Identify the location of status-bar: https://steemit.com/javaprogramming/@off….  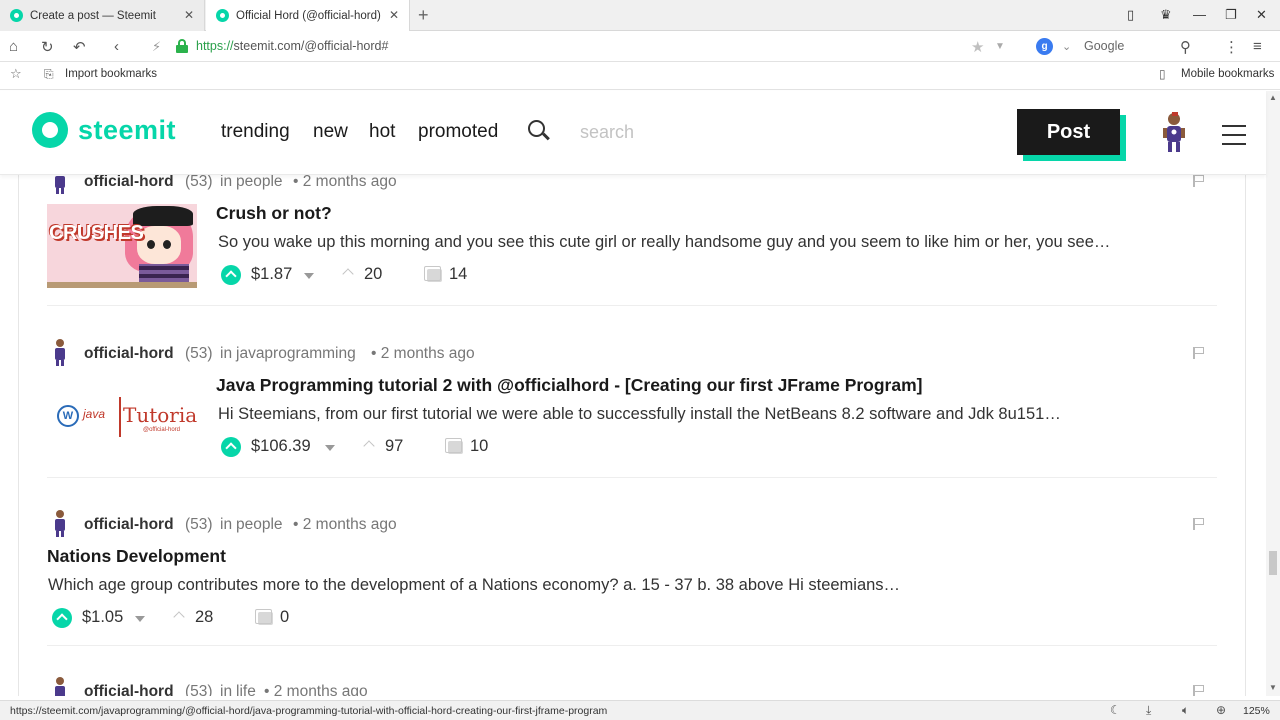
(640, 710).